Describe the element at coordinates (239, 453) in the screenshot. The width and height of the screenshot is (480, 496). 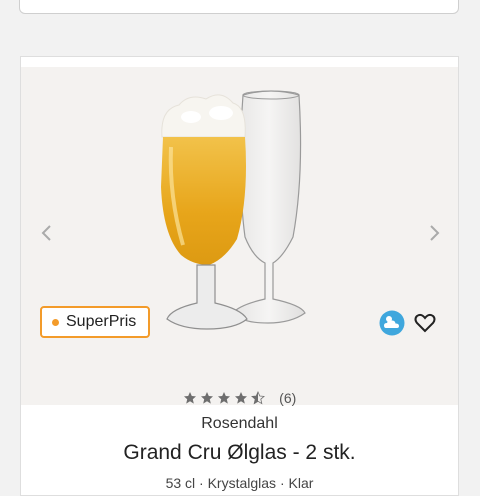
I see `product-title: Grand Cru Ølglas - 2 stk.` at that location.